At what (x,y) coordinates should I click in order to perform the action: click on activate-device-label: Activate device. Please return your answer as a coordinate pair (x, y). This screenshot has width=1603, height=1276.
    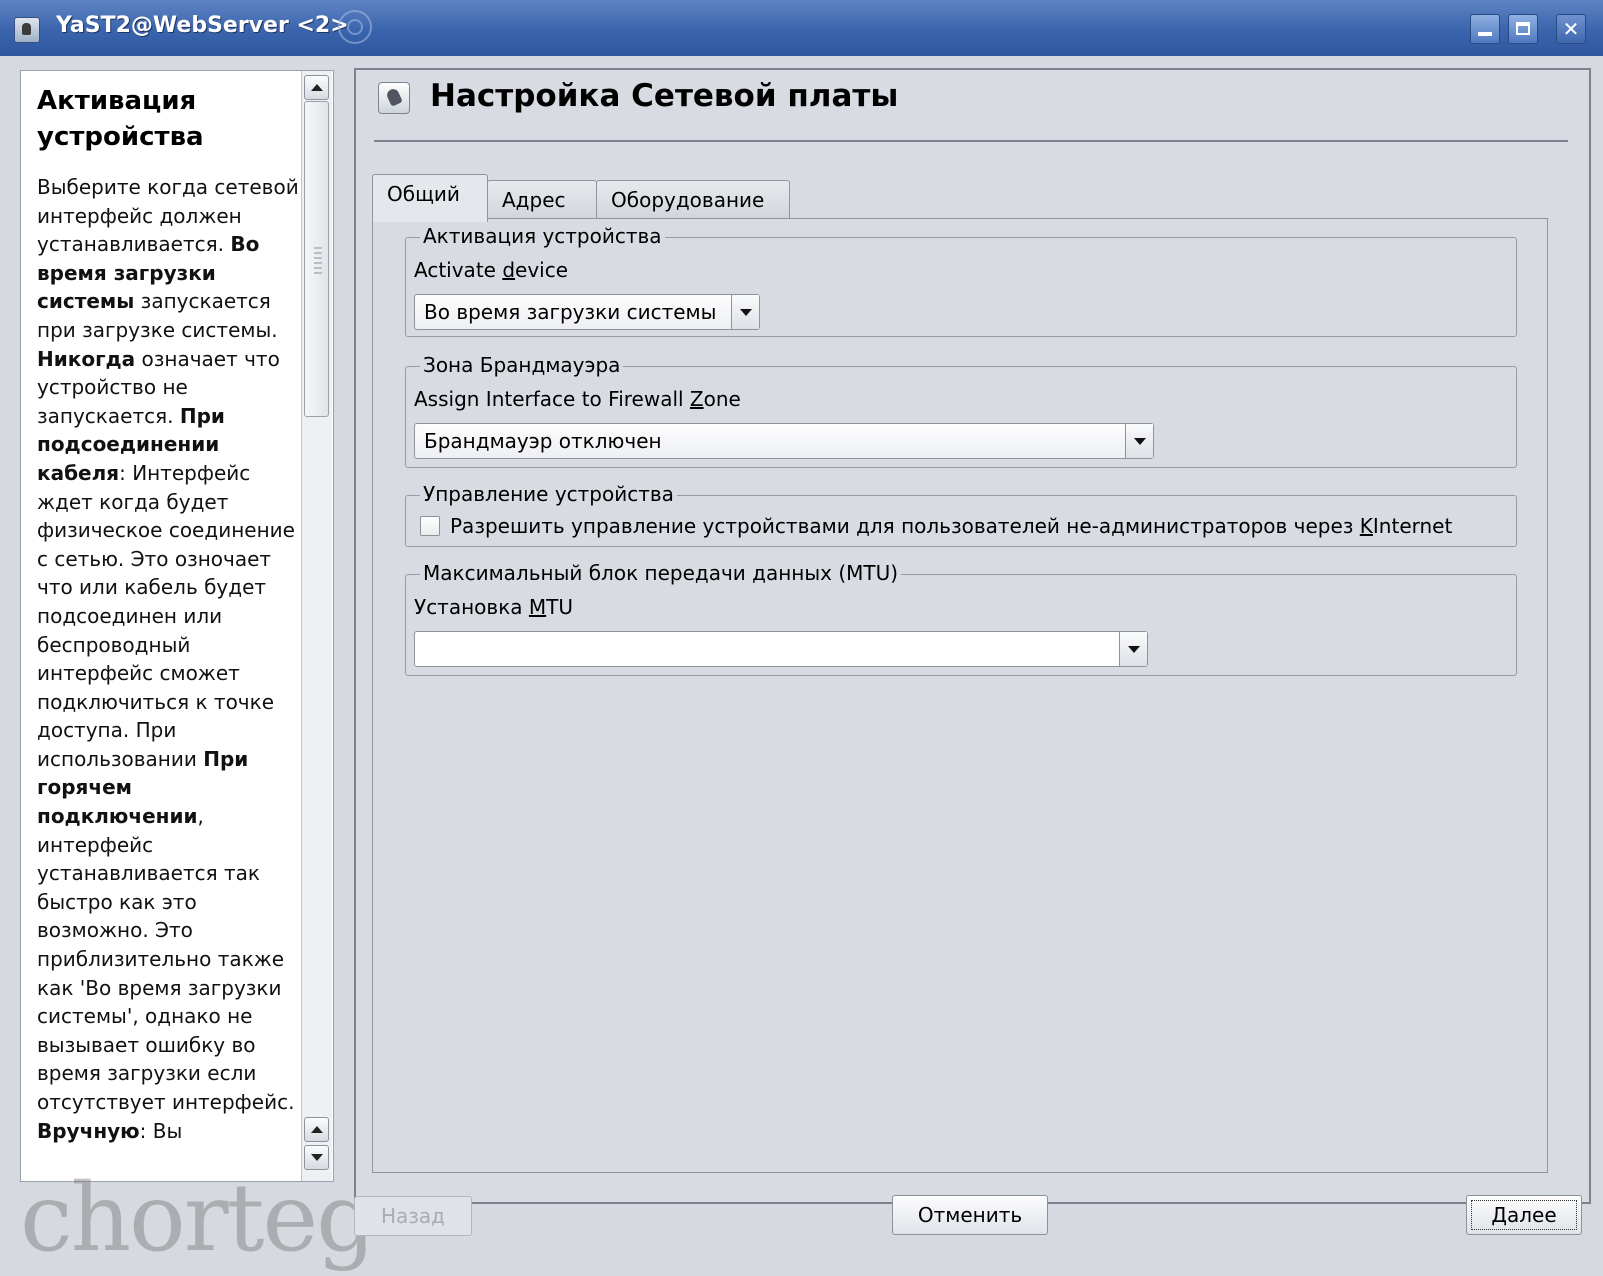
    Looking at the image, I should click on (491, 270).